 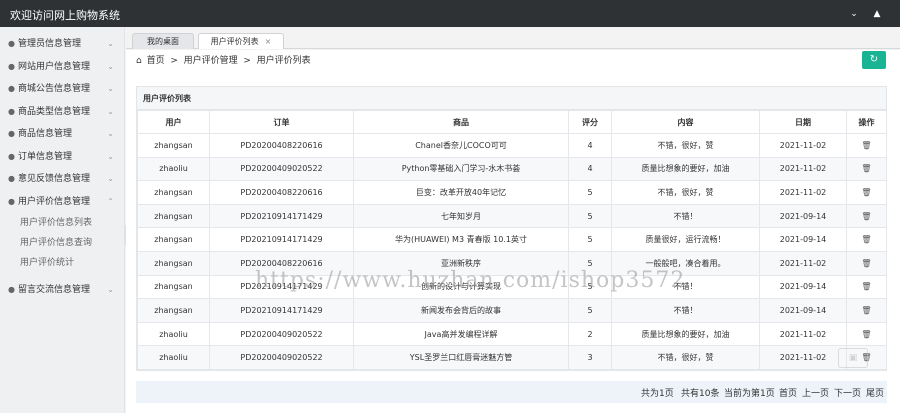 What do you see at coordinates (788, 392) in the screenshot?
I see `pager-first-link: 首页` at bounding box center [788, 392].